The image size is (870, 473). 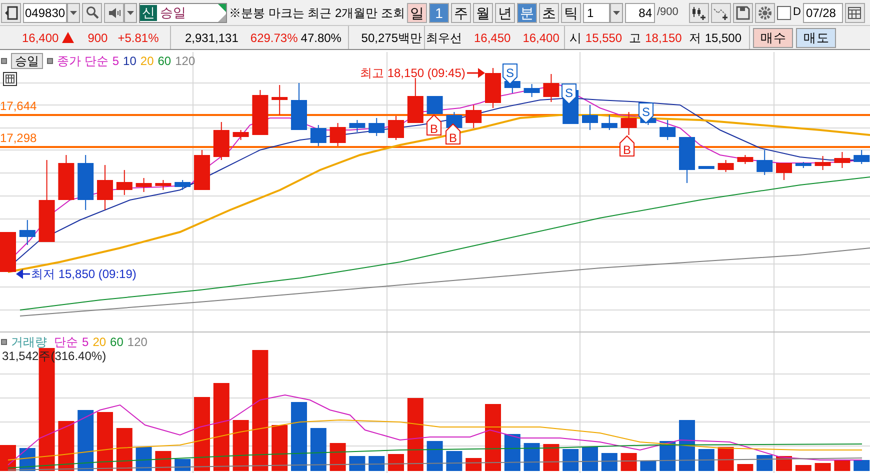 What do you see at coordinates (596, 12) in the screenshot?
I see `interval-field: 1` at bounding box center [596, 12].